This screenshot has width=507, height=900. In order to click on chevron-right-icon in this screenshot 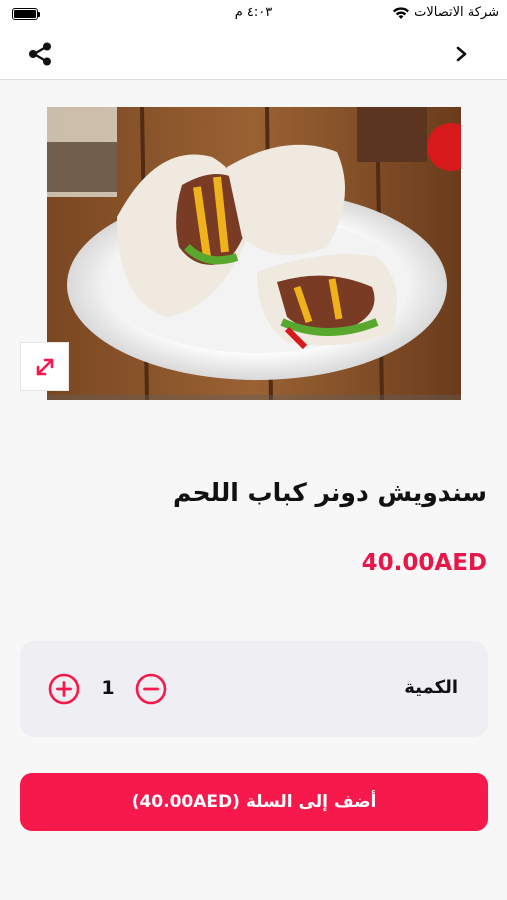, I will do `click(461, 54)`.